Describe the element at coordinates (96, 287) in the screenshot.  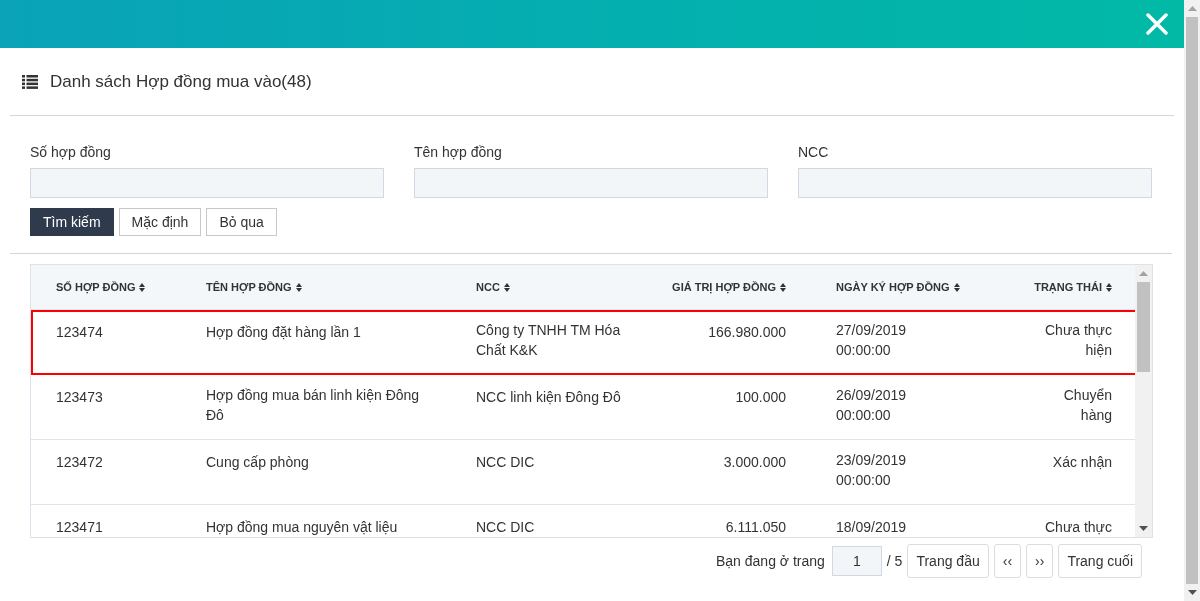
I see `column-header: SỐ HỢP ĐỒNG` at that location.